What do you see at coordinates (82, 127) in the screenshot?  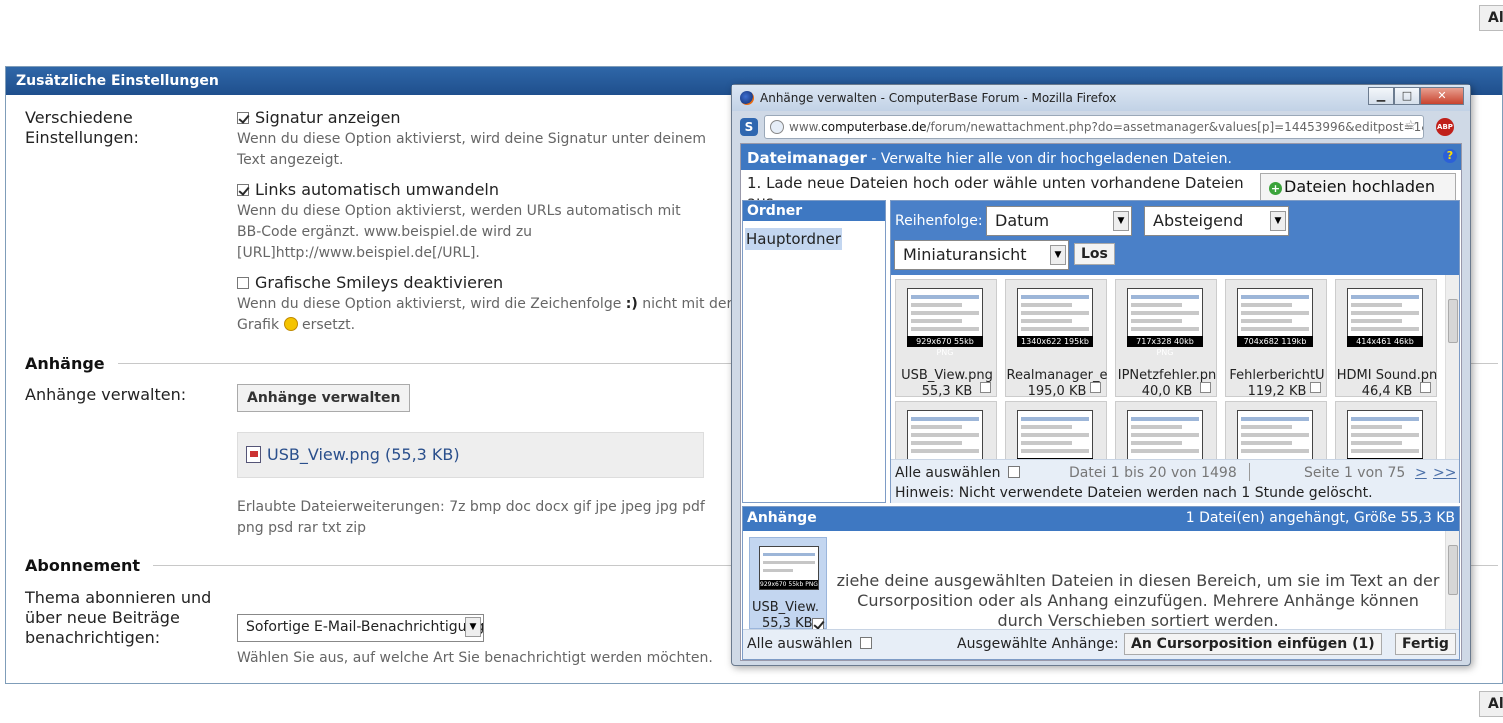 I see `misc-settings-label: Verschiedene Einstellungen:` at bounding box center [82, 127].